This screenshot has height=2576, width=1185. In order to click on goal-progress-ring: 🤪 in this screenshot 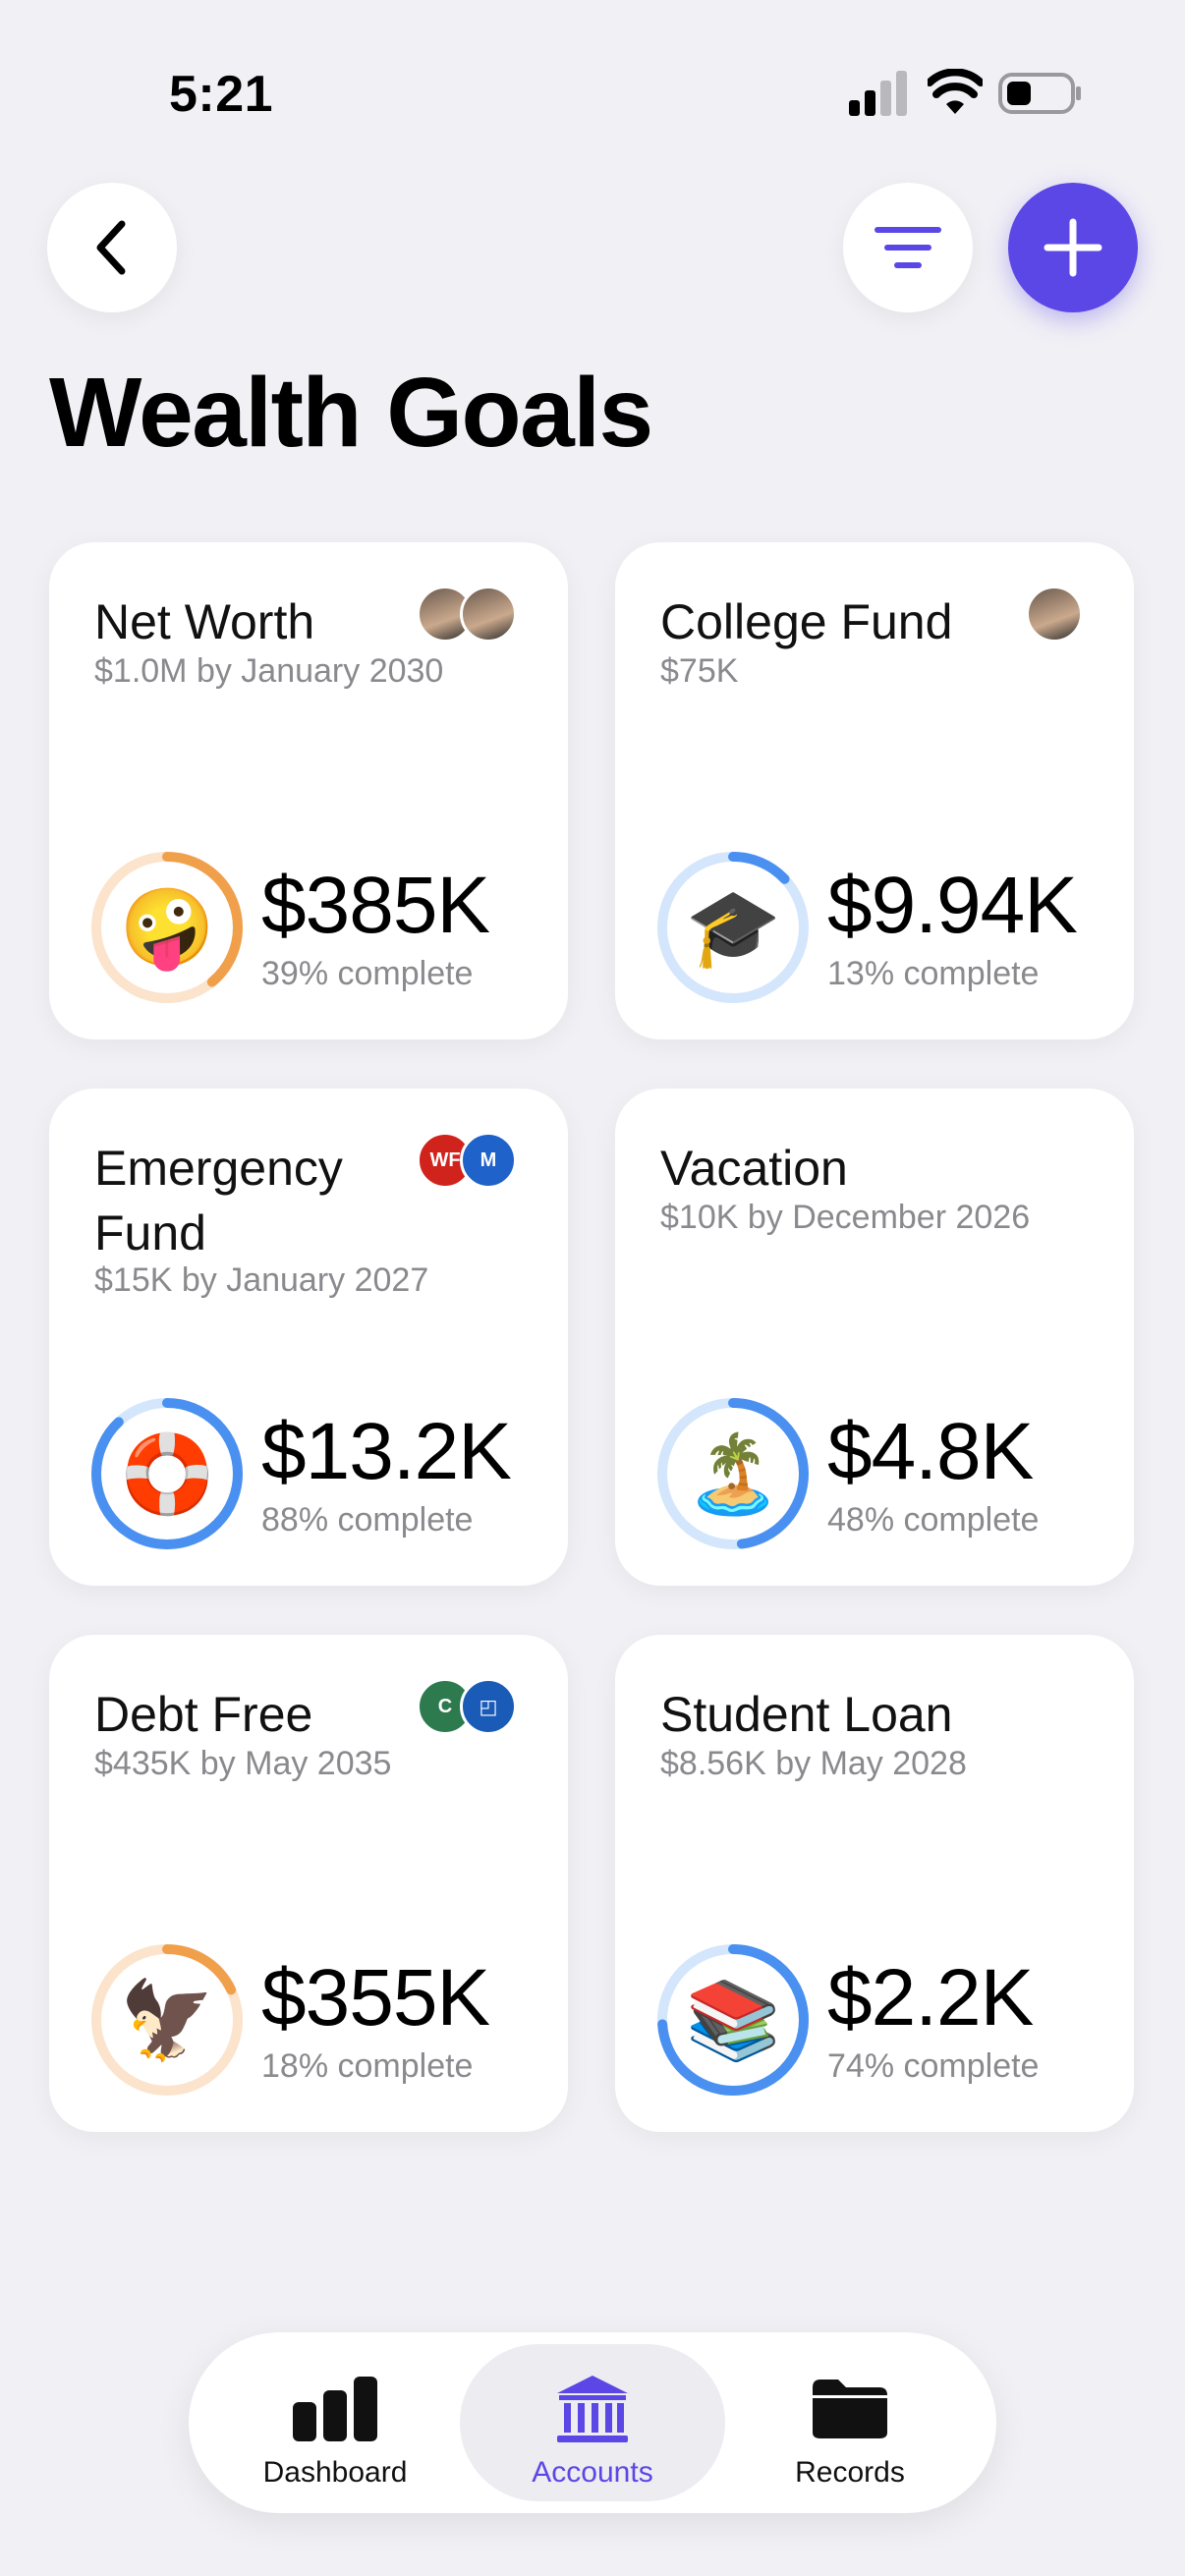, I will do `click(167, 927)`.